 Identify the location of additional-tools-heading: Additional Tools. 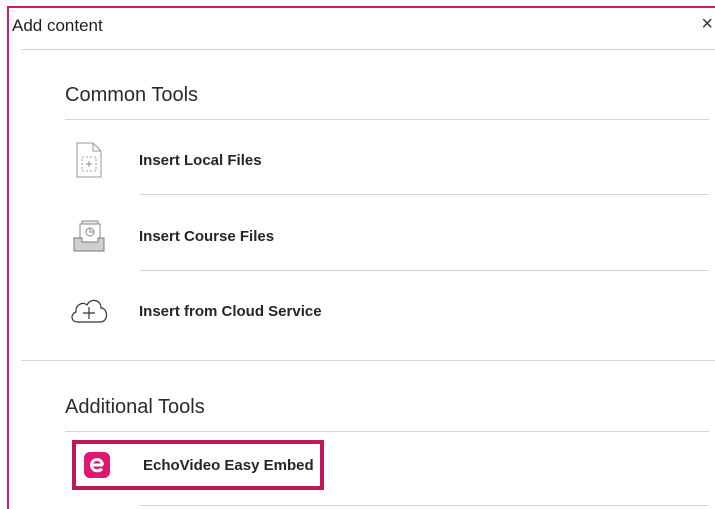
(135, 407).